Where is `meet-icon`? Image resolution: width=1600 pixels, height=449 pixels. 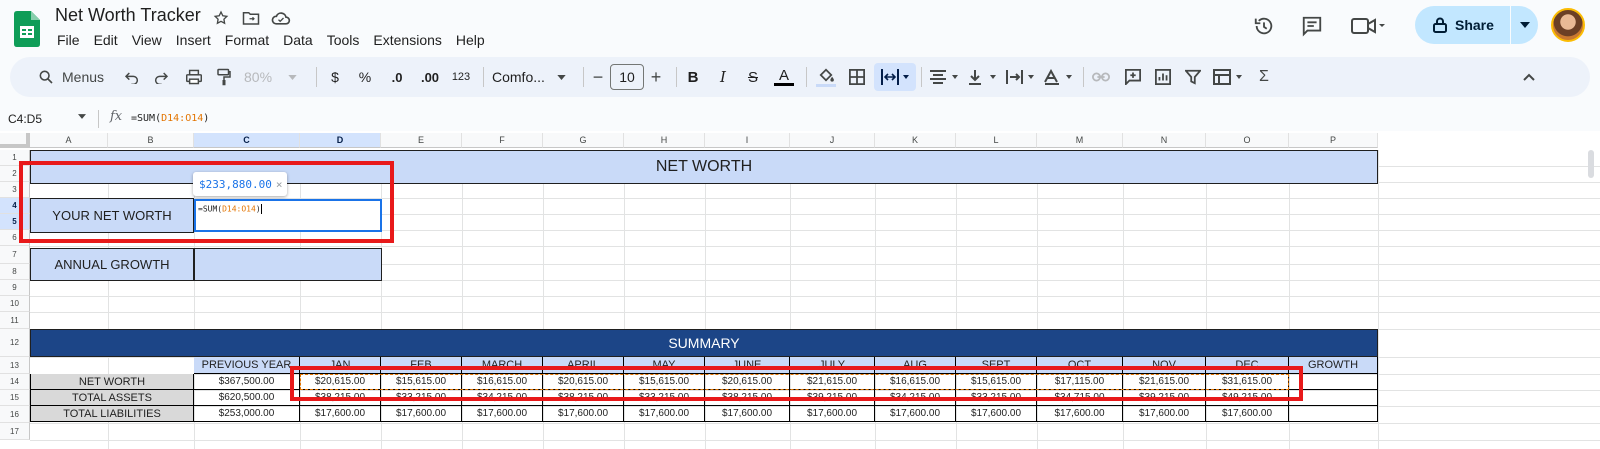 meet-icon is located at coordinates (1368, 26).